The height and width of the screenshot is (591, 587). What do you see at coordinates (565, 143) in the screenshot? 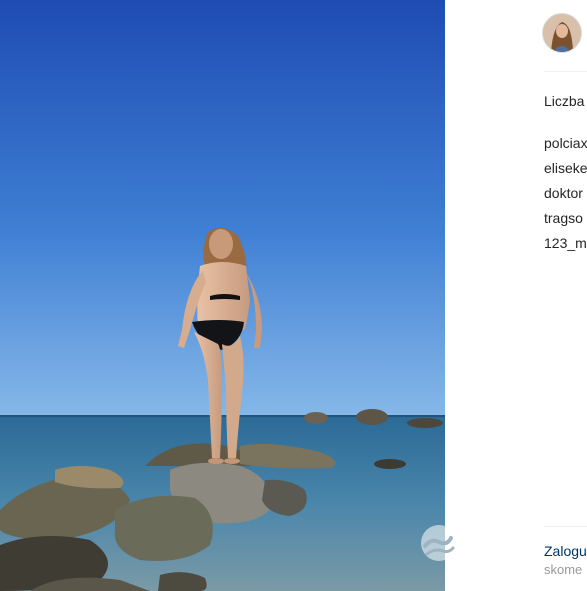
I see `commenter-username: polciax` at bounding box center [565, 143].